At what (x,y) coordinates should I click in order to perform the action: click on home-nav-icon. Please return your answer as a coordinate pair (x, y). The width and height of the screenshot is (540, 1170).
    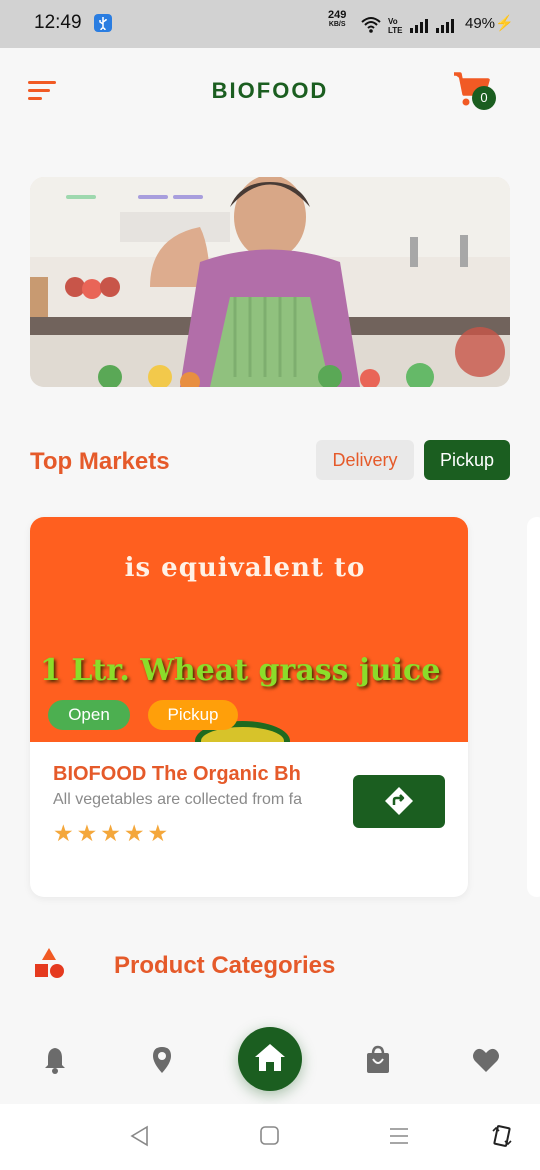
    Looking at the image, I should click on (270, 1136).